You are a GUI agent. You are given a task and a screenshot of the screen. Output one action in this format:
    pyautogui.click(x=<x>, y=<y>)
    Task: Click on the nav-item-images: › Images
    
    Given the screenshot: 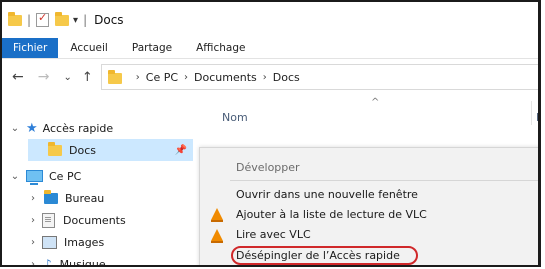 What is the action you would take?
    pyautogui.click(x=100, y=242)
    